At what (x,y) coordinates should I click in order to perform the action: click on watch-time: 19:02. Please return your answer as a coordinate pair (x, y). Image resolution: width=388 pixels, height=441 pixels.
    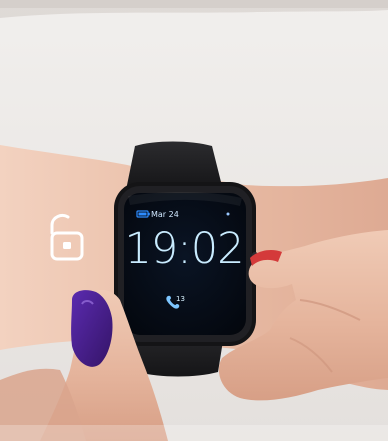
    Looking at the image, I should click on (184, 249).